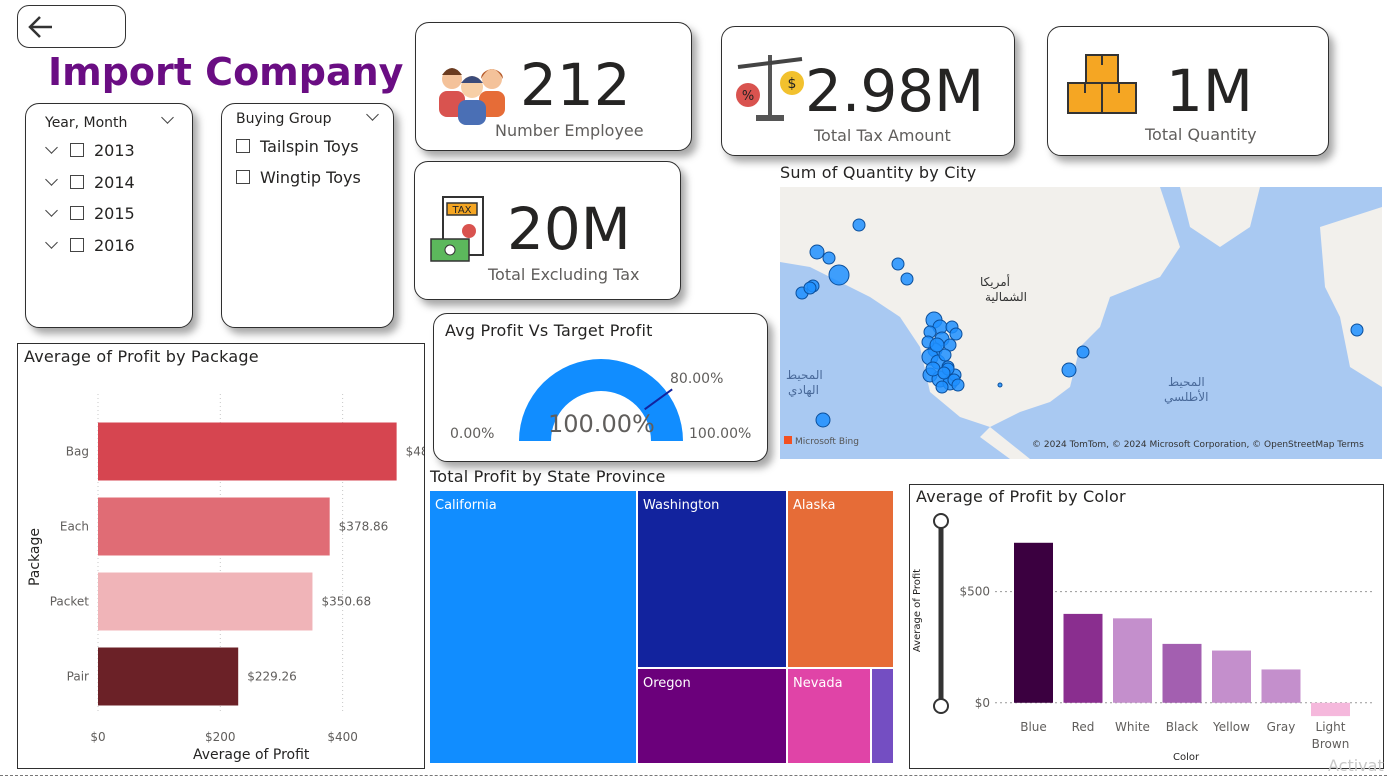 The image size is (1387, 780). I want to click on kpi-value: 212, so click(575, 85).